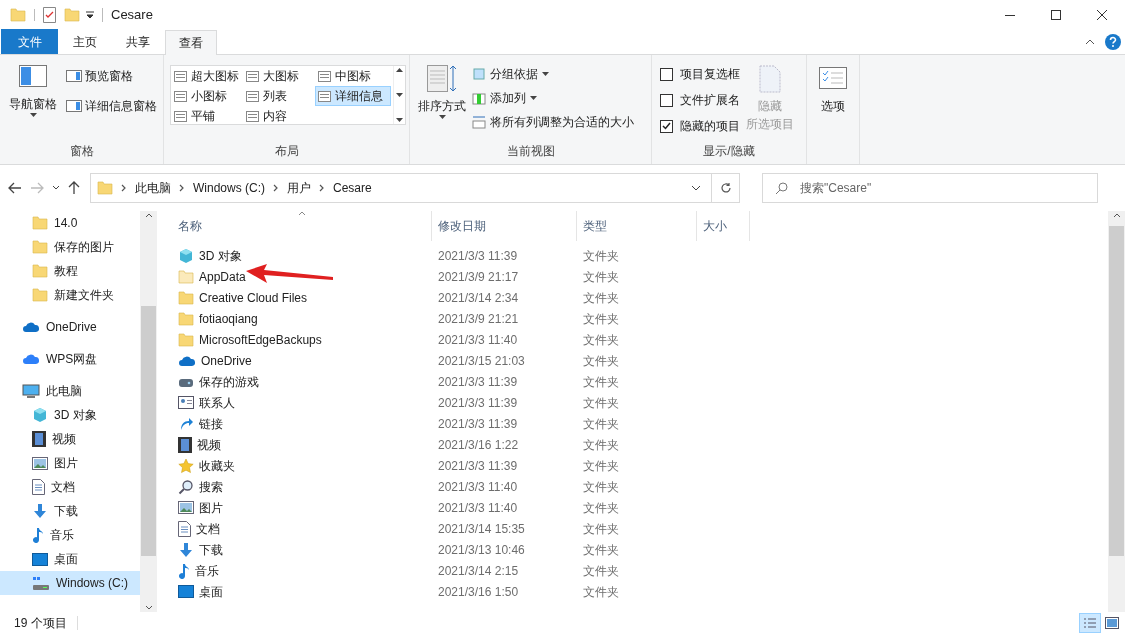 The height and width of the screenshot is (634, 1125). What do you see at coordinates (29, 41) in the screenshot?
I see `file-menu-button: 文件` at bounding box center [29, 41].